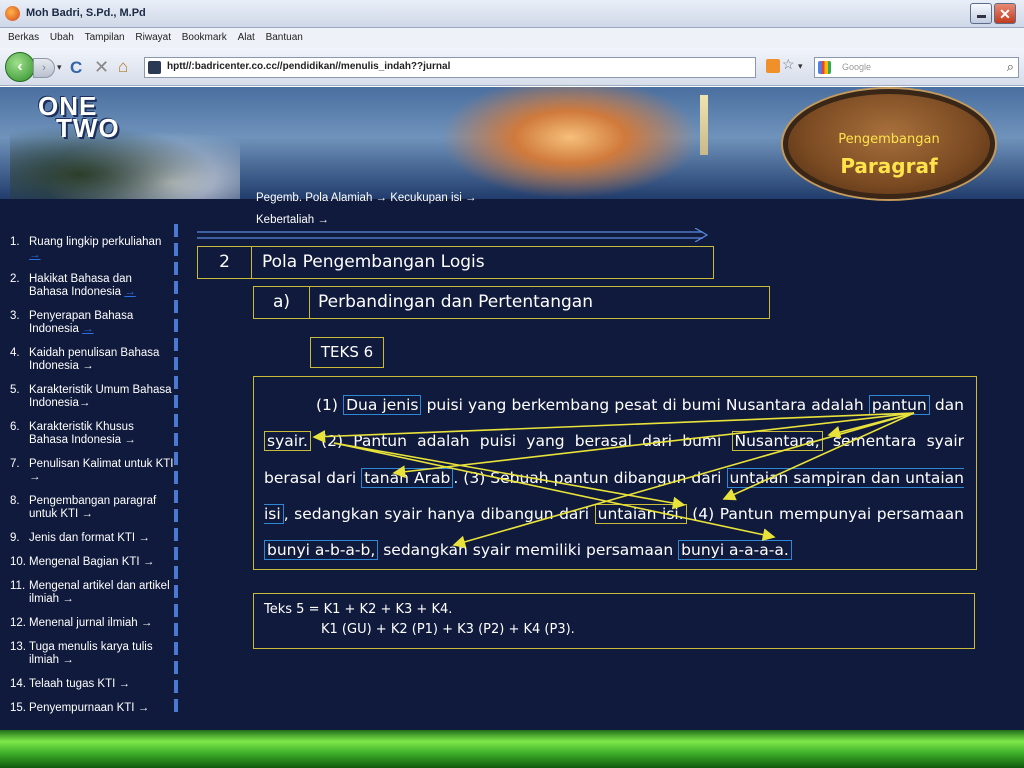 This screenshot has width=1024, height=768. Describe the element at coordinates (154, 67) in the screenshot. I see `site-favicon` at that location.